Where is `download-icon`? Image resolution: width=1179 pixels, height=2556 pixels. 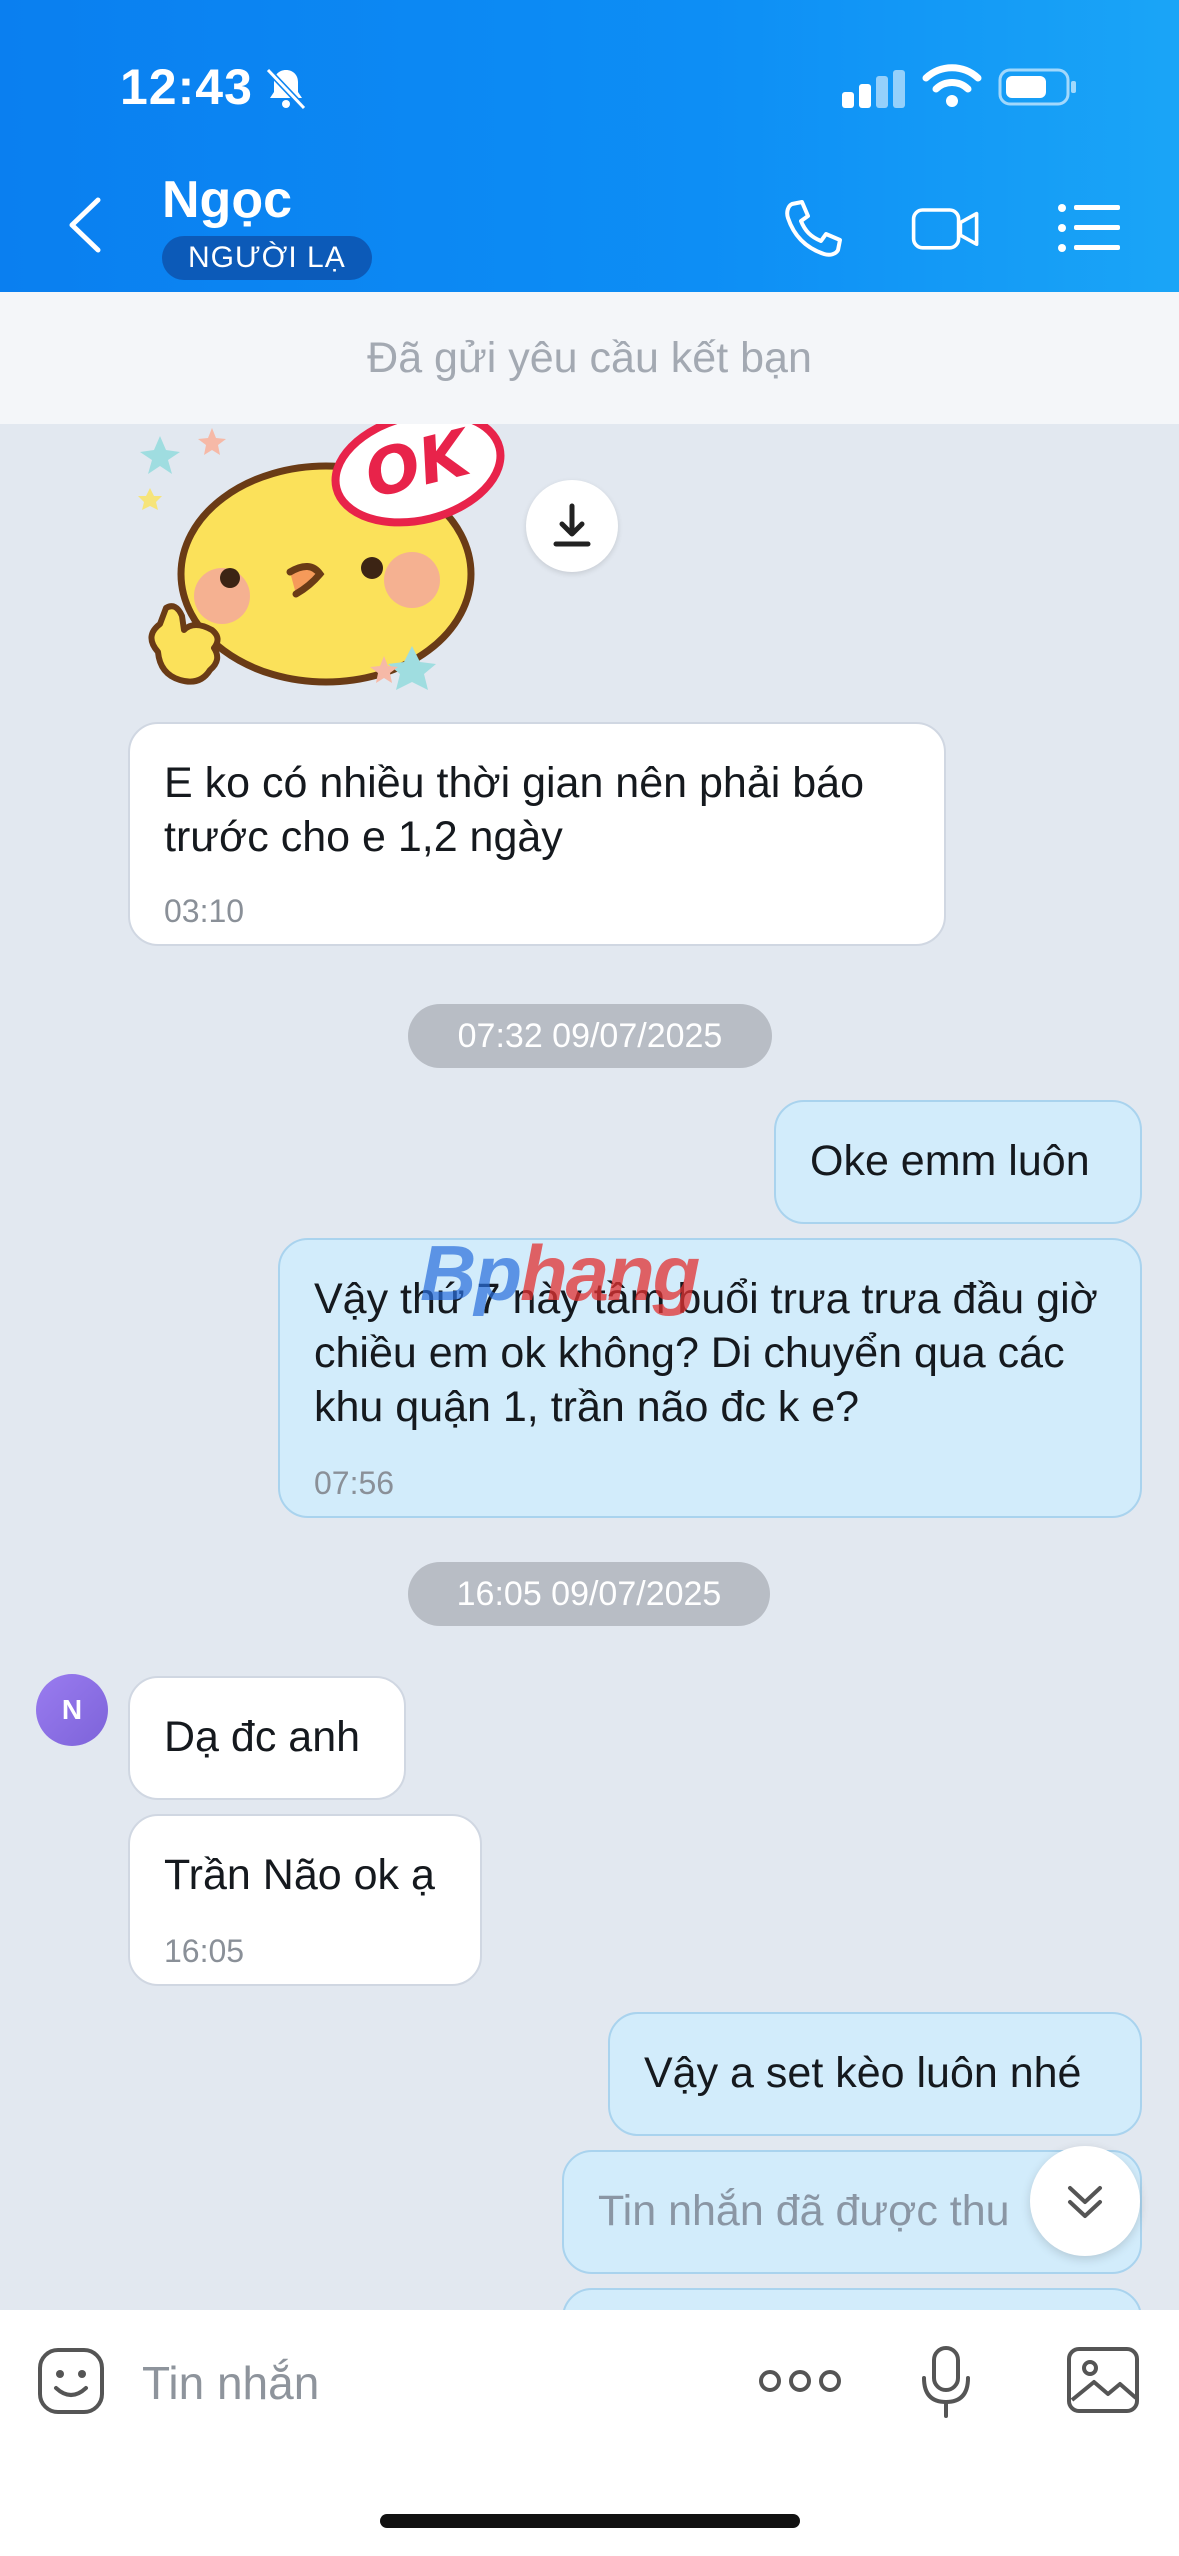 download-icon is located at coordinates (572, 525).